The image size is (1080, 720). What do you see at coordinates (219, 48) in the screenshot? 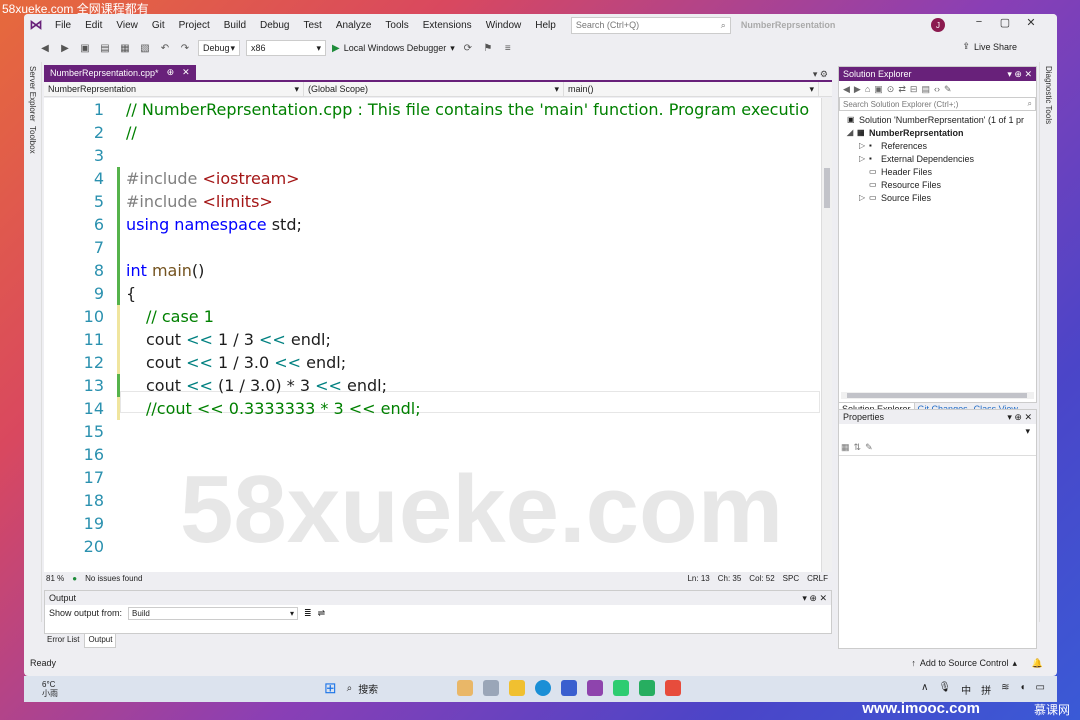
I see `config-select: Debug ▾` at bounding box center [219, 48].